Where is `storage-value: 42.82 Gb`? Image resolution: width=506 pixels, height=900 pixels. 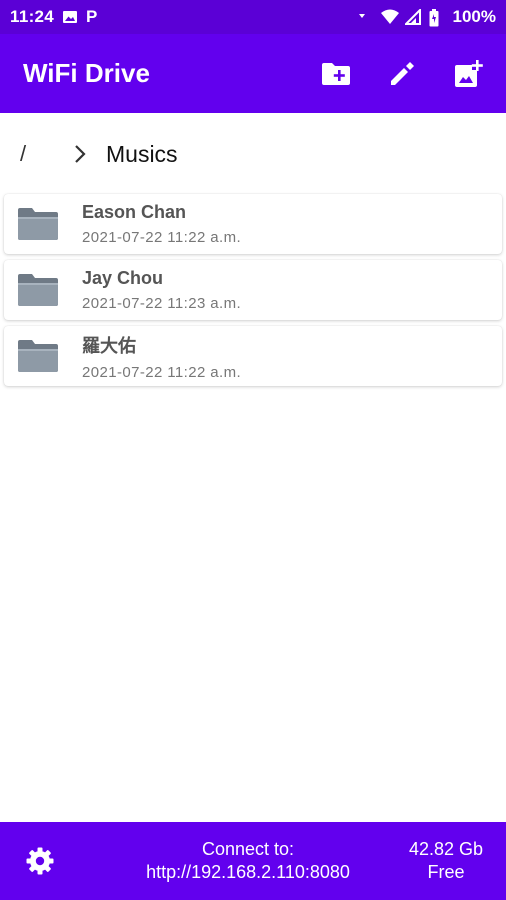
storage-value: 42.82 Gb is located at coordinates (446, 849).